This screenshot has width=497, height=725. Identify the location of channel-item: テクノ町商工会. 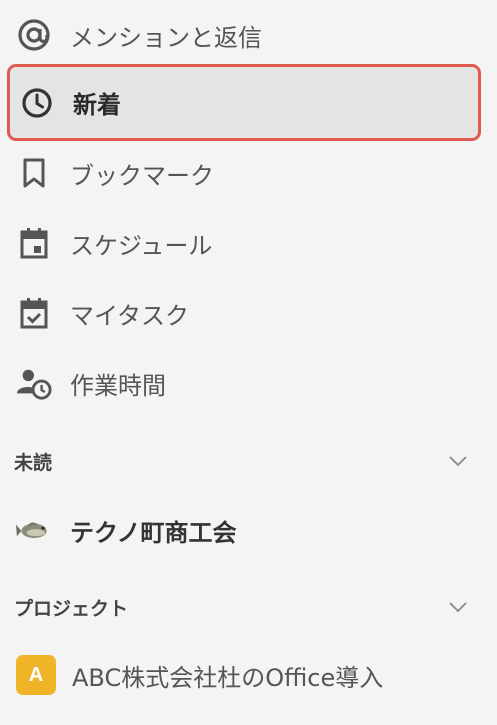
(248, 530).